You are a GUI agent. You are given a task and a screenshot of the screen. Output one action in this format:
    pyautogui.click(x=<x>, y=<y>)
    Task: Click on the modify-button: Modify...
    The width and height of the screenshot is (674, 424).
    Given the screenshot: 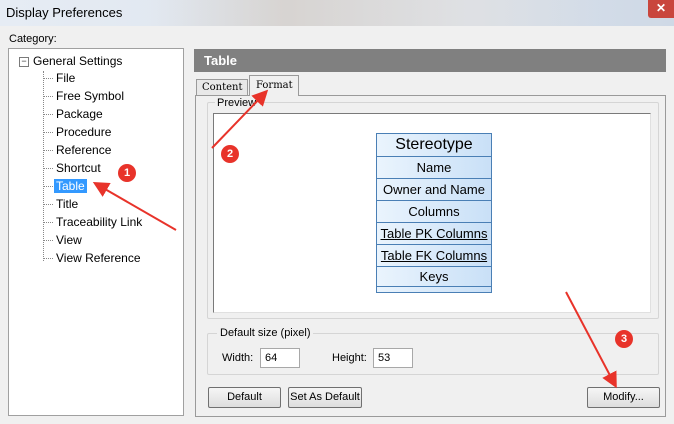 What is the action you would take?
    pyautogui.click(x=623, y=397)
    